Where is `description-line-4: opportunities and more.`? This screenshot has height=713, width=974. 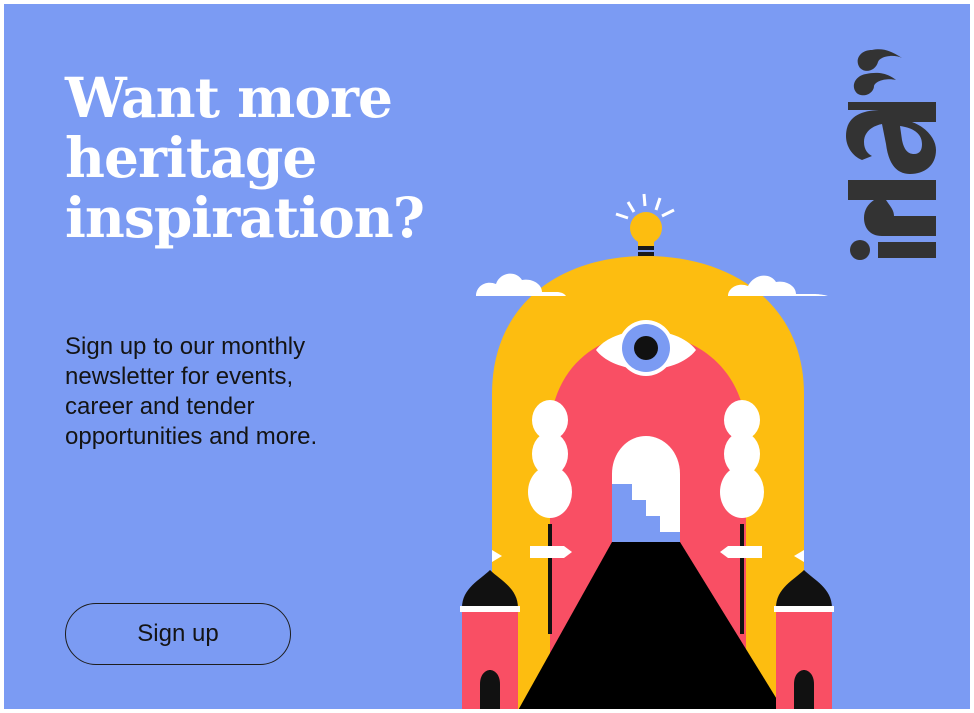 description-line-4: opportunities and more. is located at coordinates (191, 436).